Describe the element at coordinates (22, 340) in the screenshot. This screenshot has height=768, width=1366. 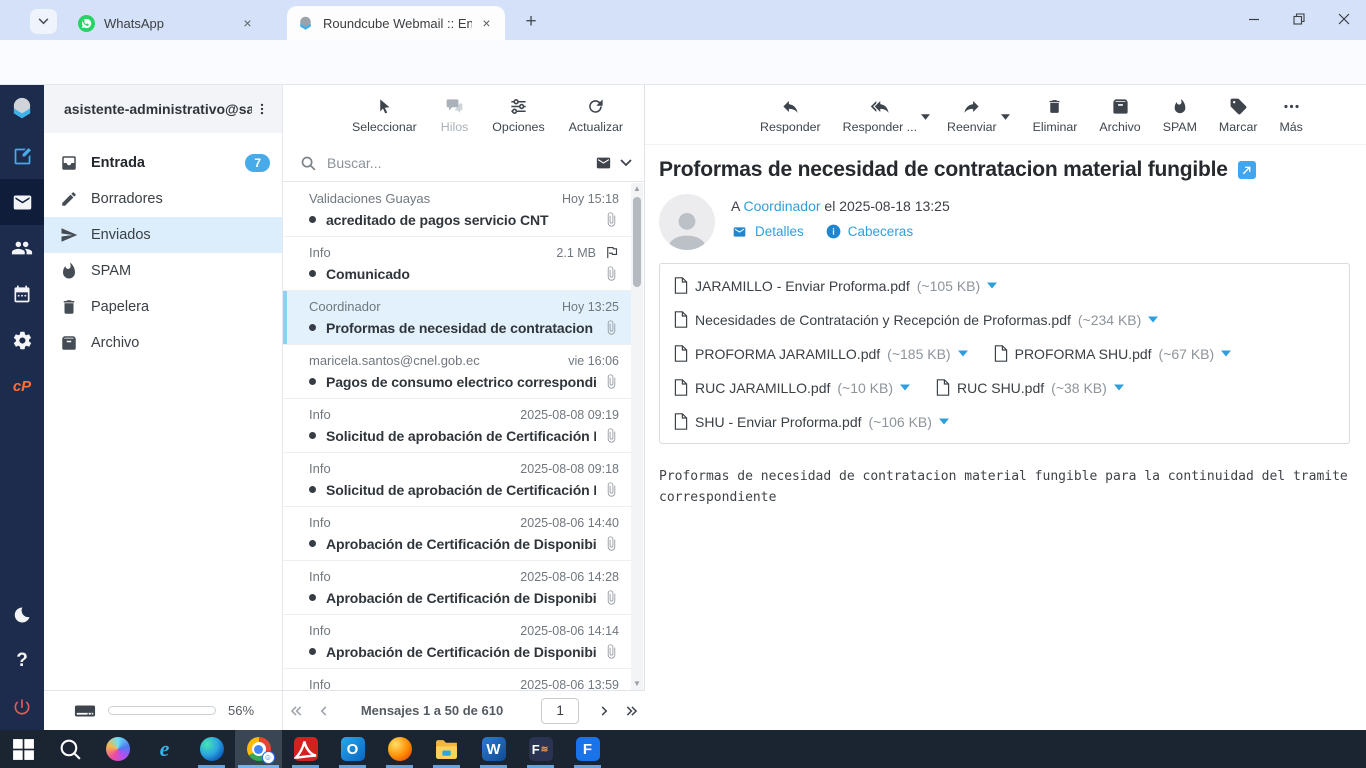
I see `rail-settings-button` at that location.